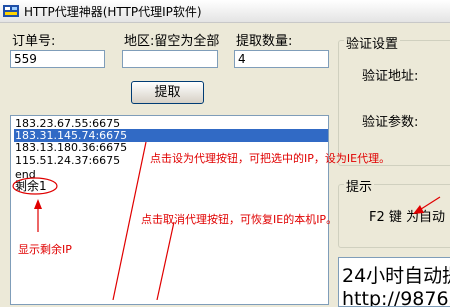 This screenshot has width=450, height=307. Describe the element at coordinates (35, 186) in the screenshot. I see `remaining-highlight-circle` at that location.